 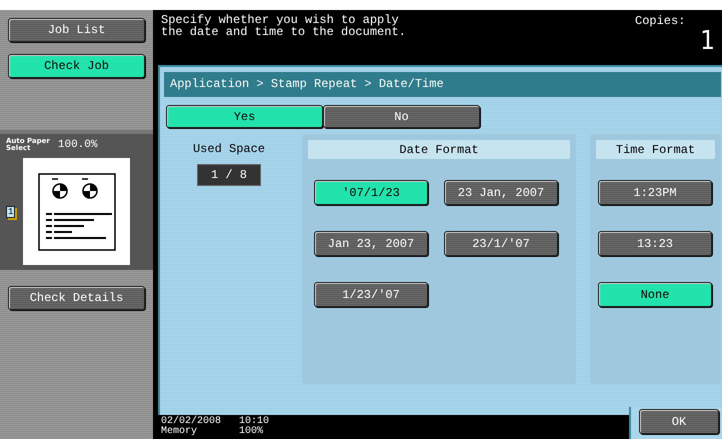 I want to click on copies-count: 1, so click(x=707, y=41).